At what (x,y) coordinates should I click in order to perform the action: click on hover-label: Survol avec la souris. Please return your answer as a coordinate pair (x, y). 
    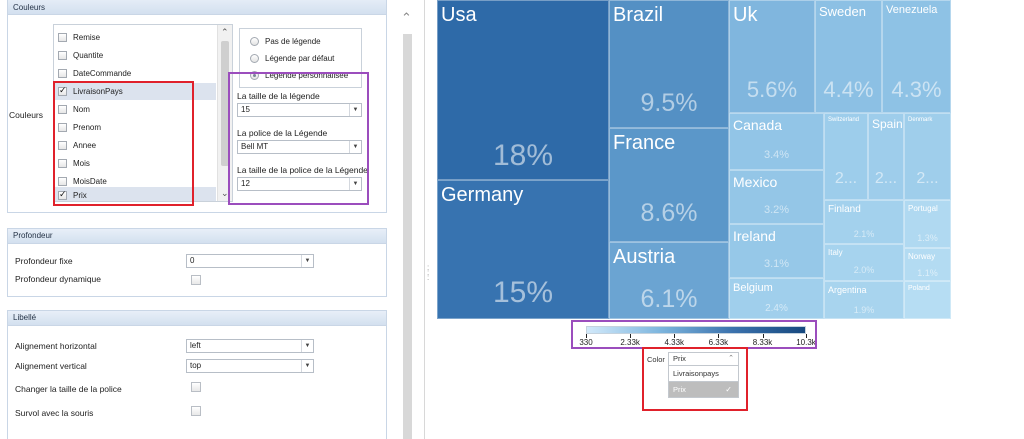
    Looking at the image, I should click on (54, 413).